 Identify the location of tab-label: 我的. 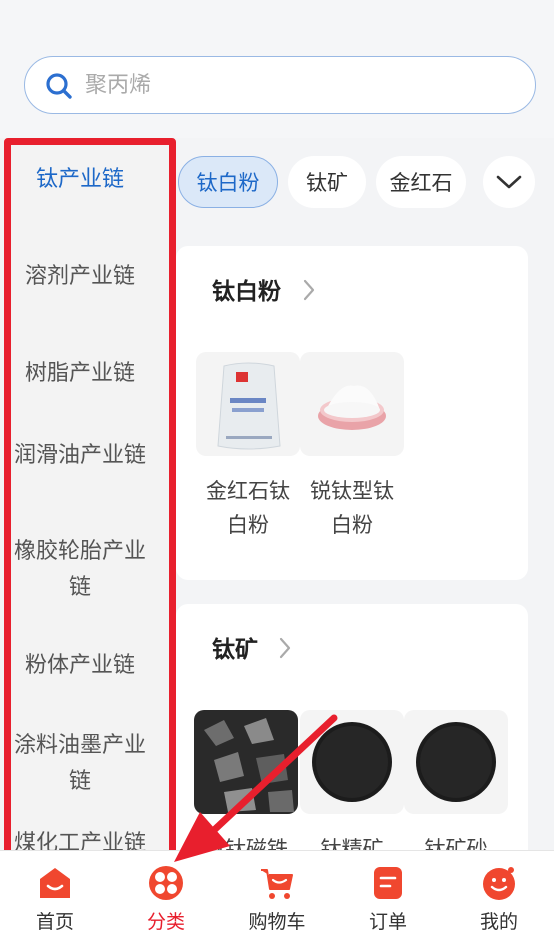
(498, 922).